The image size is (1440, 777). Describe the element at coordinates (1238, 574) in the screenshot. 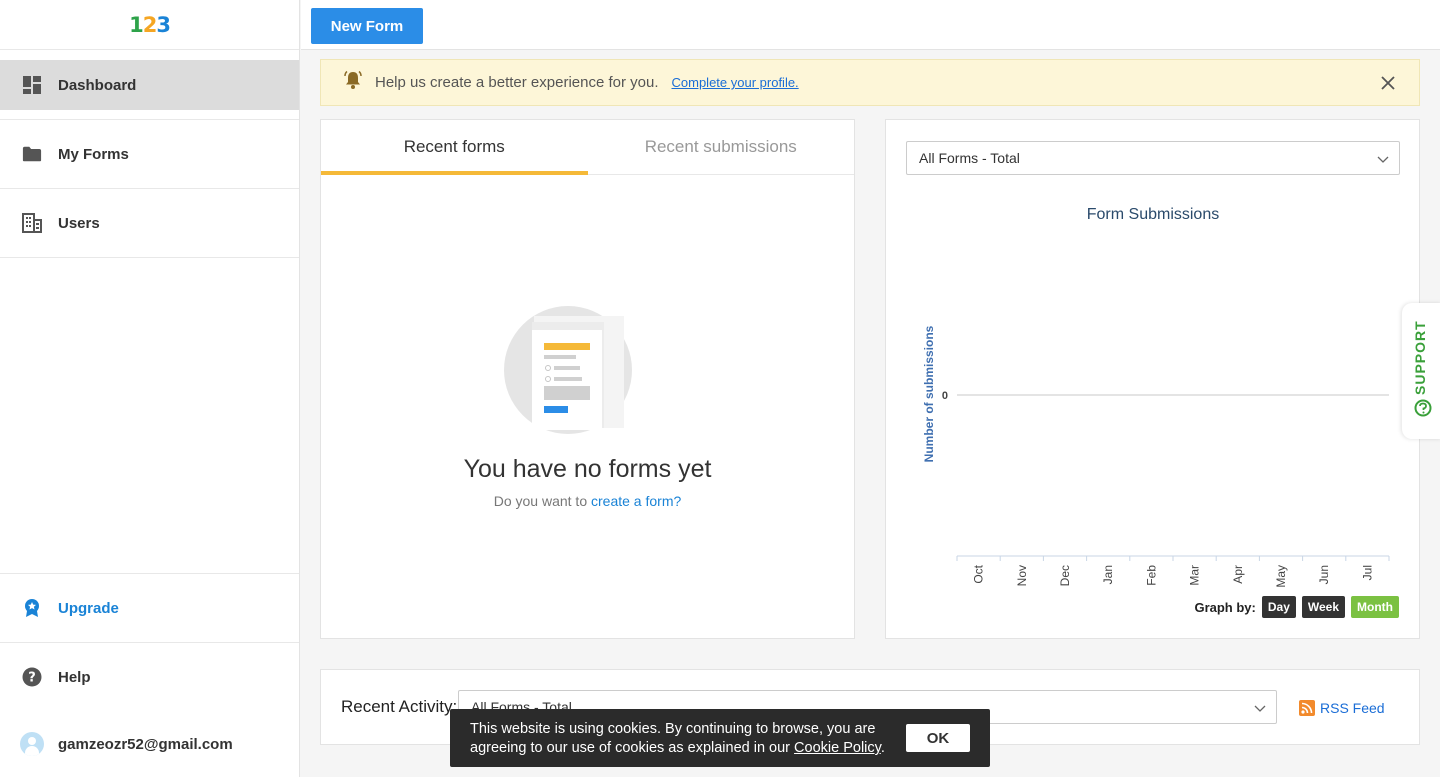

I see `x-tick-label: Apr` at that location.